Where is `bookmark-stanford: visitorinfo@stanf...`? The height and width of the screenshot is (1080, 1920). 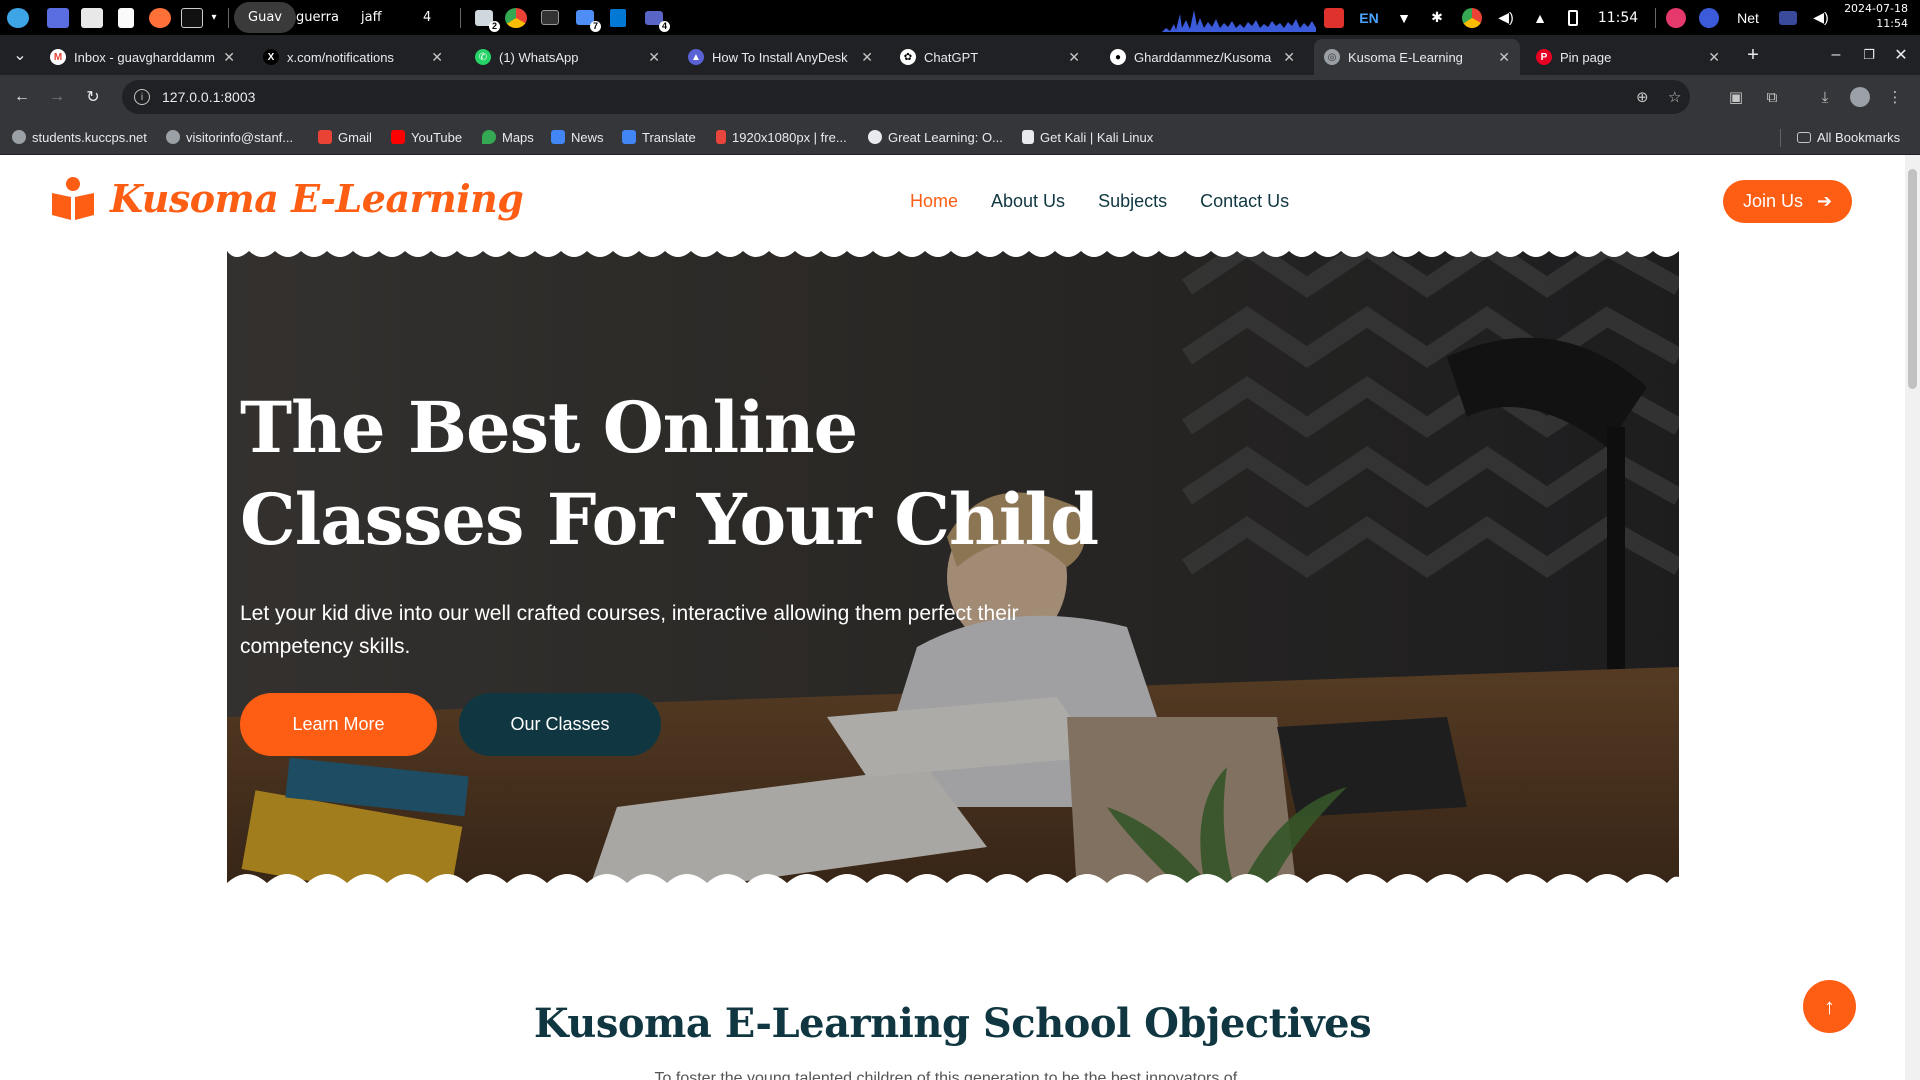 bookmark-stanford: visitorinfo@stanf... is located at coordinates (229, 137).